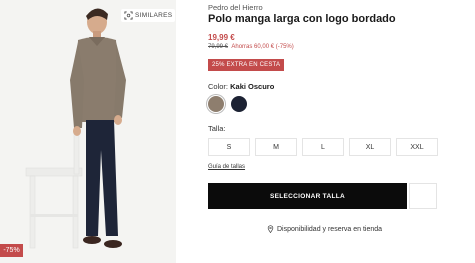 Image resolution: width=475 pixels, height=263 pixels. I want to click on color-swatch-kaki, so click(216, 104).